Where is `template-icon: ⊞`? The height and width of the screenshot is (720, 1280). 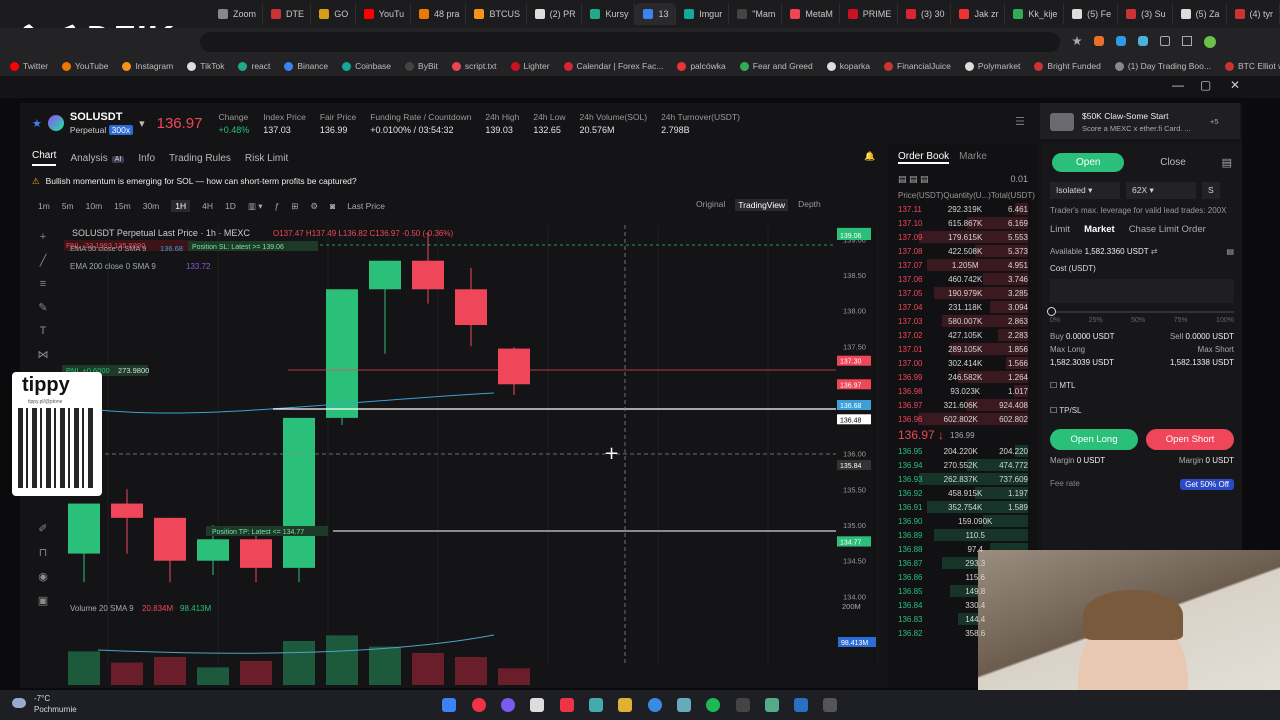
template-icon: ⊞ is located at coordinates (294, 206).